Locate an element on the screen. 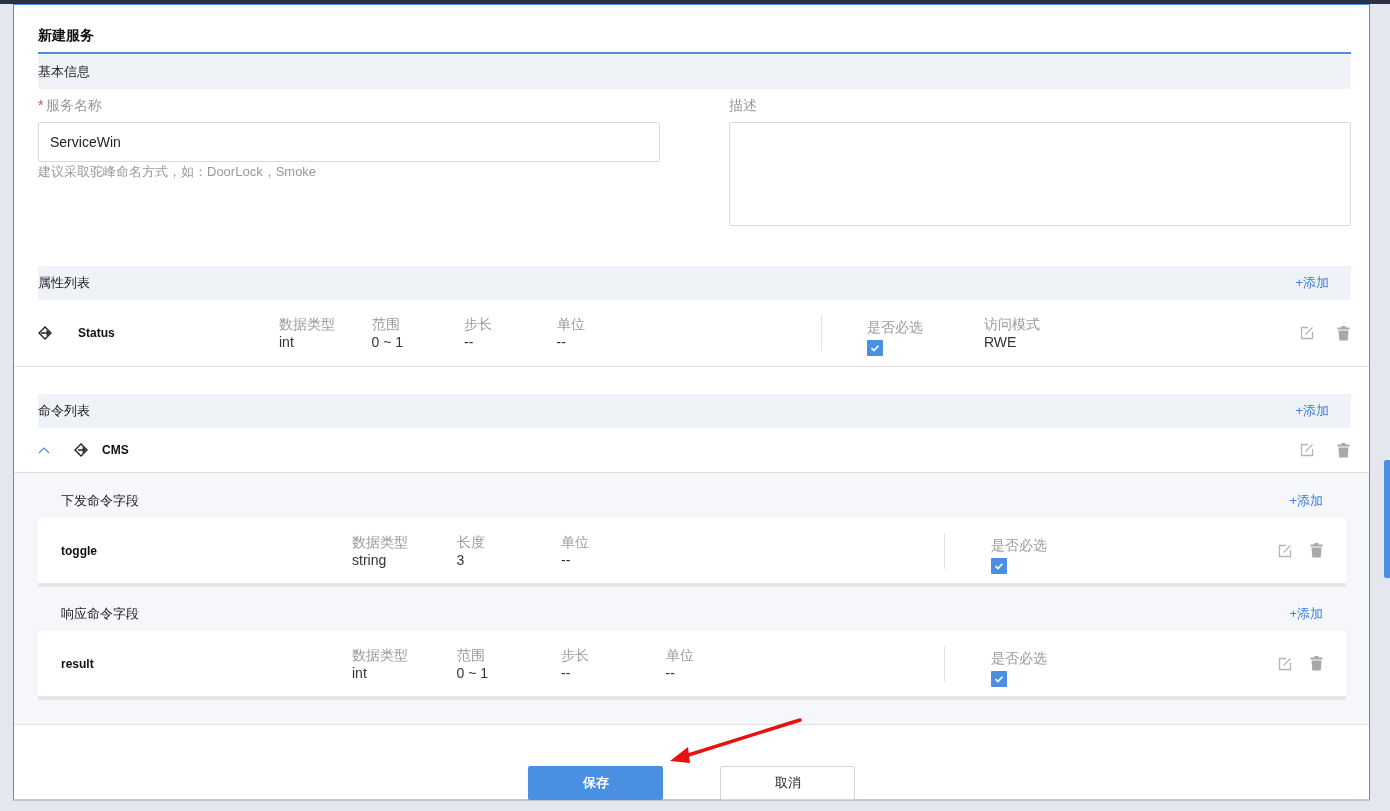 The width and height of the screenshot is (1390, 811). field-hint: 建议采取驼峰命名方式，如：DoorLock，Smoke is located at coordinates (178, 172).